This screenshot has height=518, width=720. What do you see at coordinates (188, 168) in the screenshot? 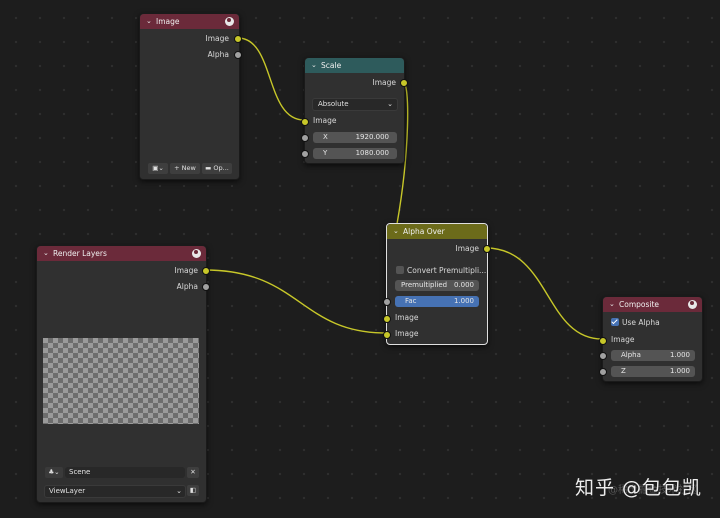
I see `new-image-label: New` at bounding box center [188, 168].